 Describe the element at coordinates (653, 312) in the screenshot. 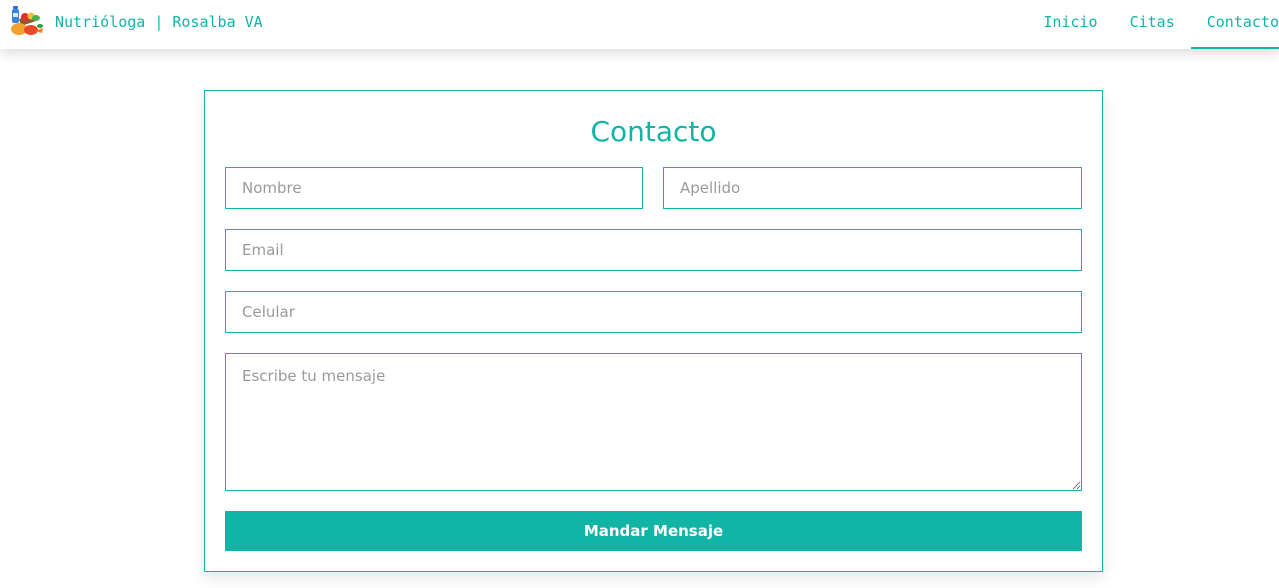

I see `phone-input` at that location.